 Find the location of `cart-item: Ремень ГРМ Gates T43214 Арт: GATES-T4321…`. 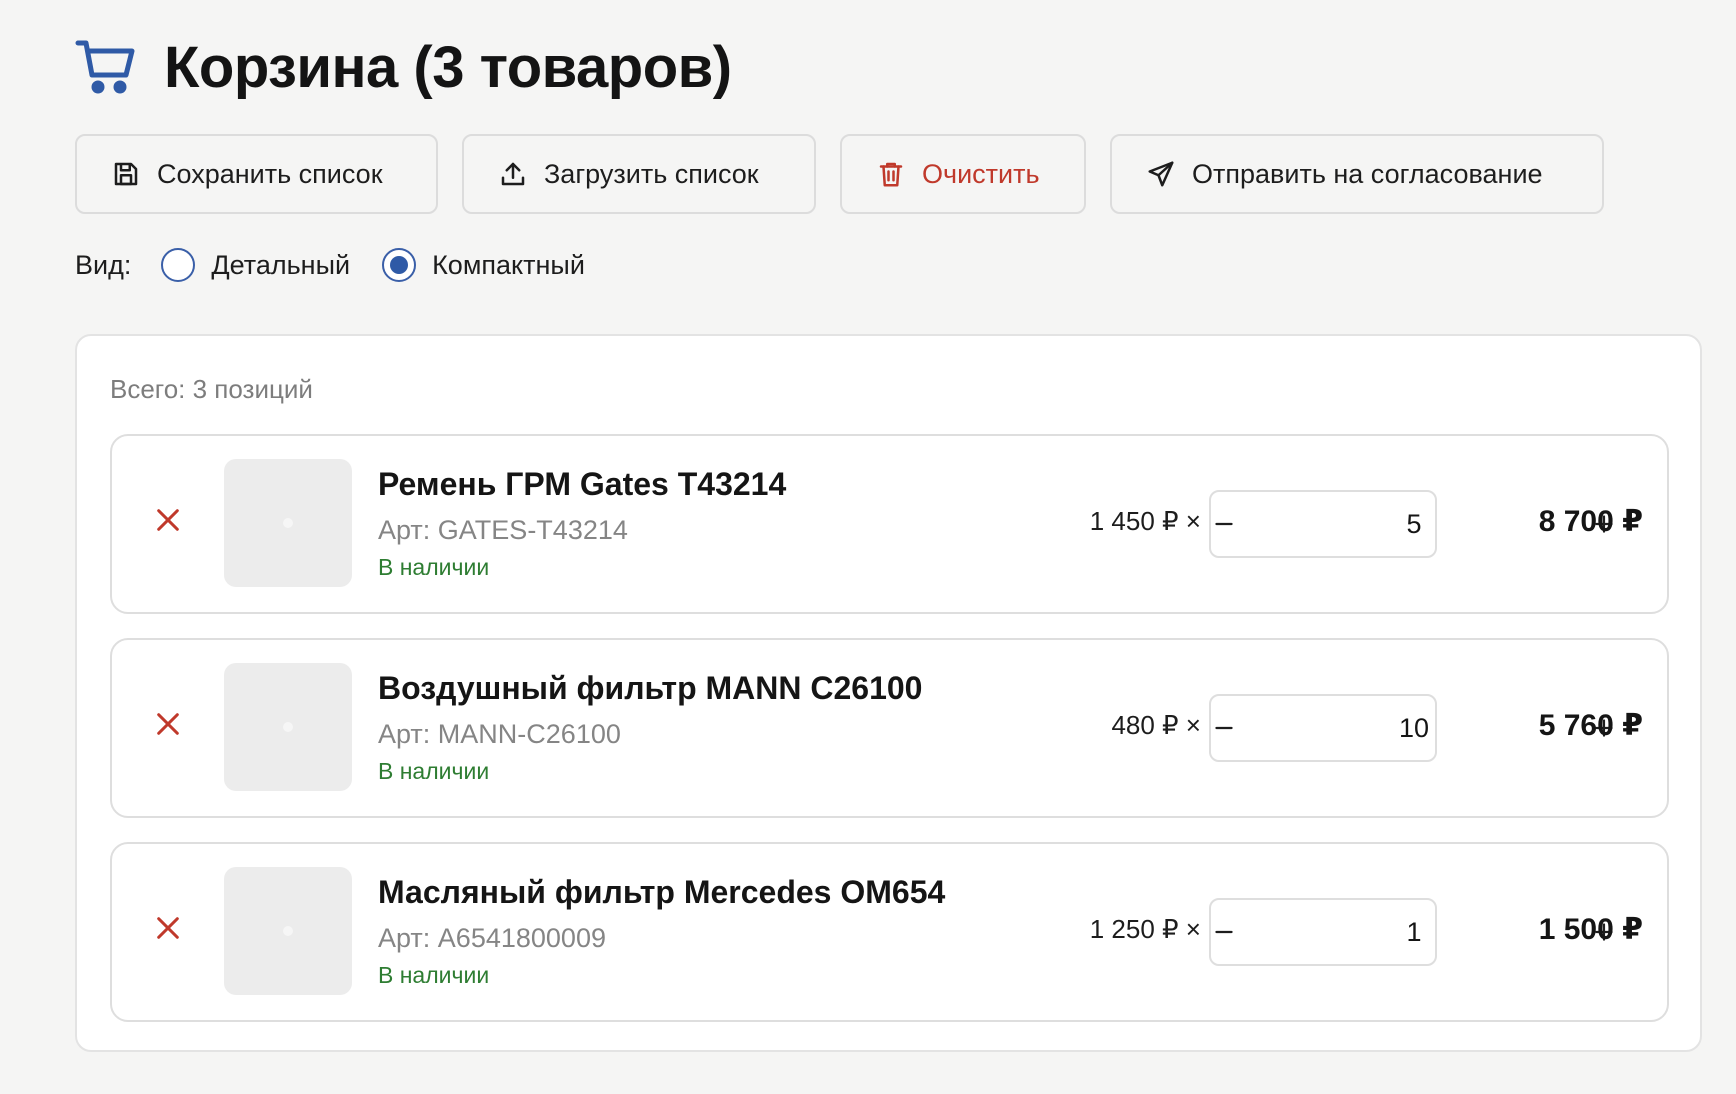

cart-item: Ремень ГРМ Gates T43214 Арт: GATES-T4321… is located at coordinates (889, 524).